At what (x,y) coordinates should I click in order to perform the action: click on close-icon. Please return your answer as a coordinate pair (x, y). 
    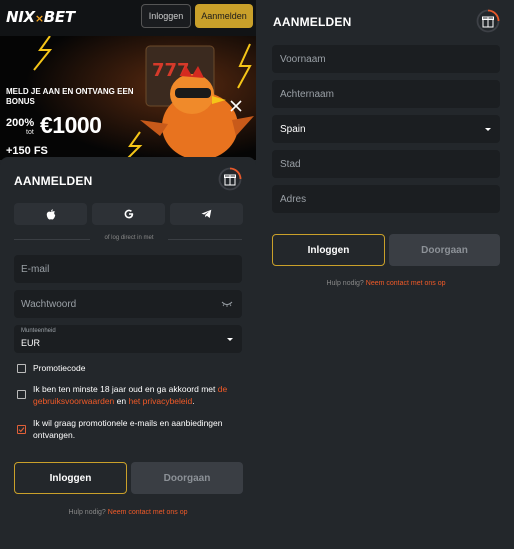
    Looking at the image, I should click on (236, 106).